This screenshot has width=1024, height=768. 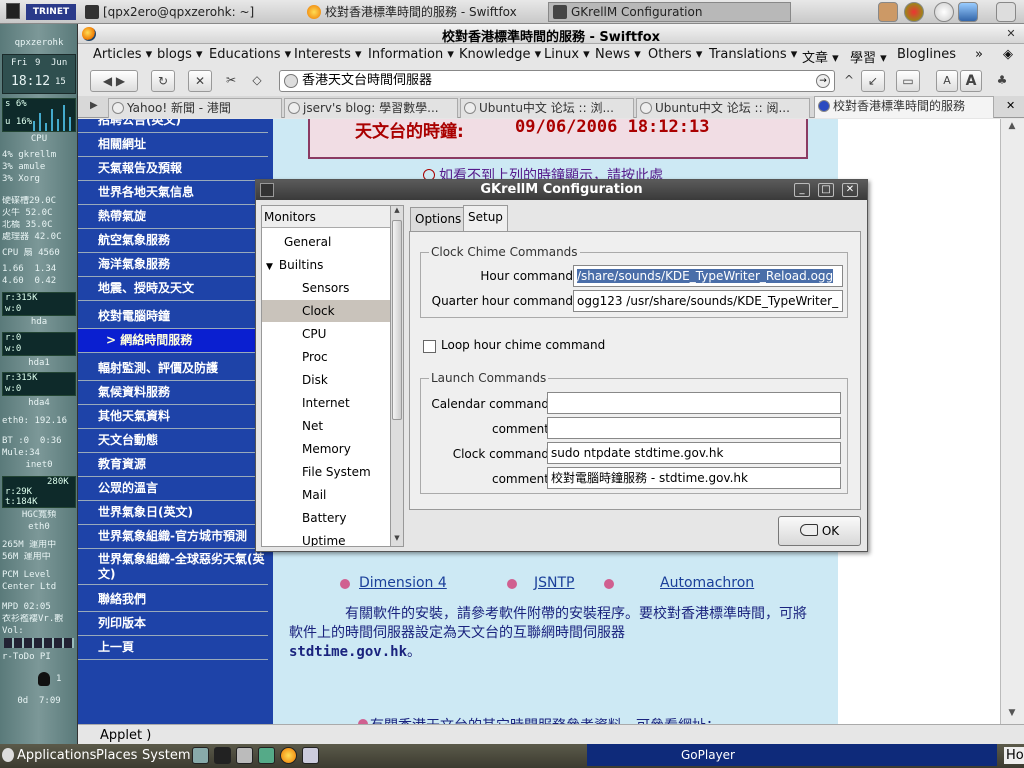 What do you see at coordinates (675, 54) in the screenshot?
I see `bookmark-others: Others ▾` at bounding box center [675, 54].